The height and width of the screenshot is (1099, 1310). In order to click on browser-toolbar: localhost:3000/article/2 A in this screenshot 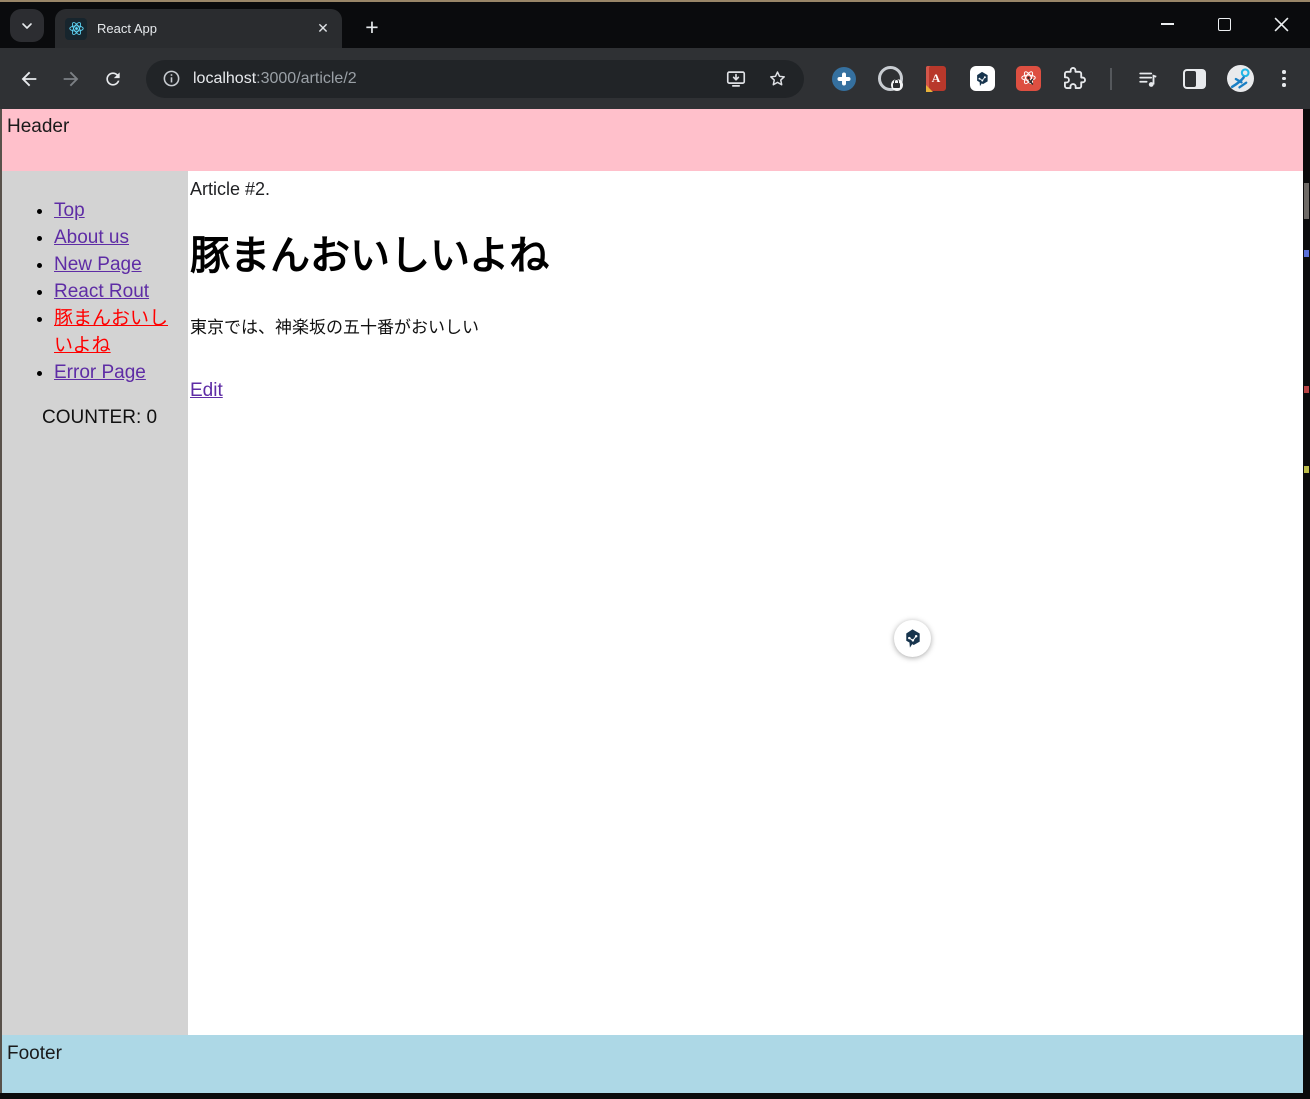, I will do `click(655, 78)`.